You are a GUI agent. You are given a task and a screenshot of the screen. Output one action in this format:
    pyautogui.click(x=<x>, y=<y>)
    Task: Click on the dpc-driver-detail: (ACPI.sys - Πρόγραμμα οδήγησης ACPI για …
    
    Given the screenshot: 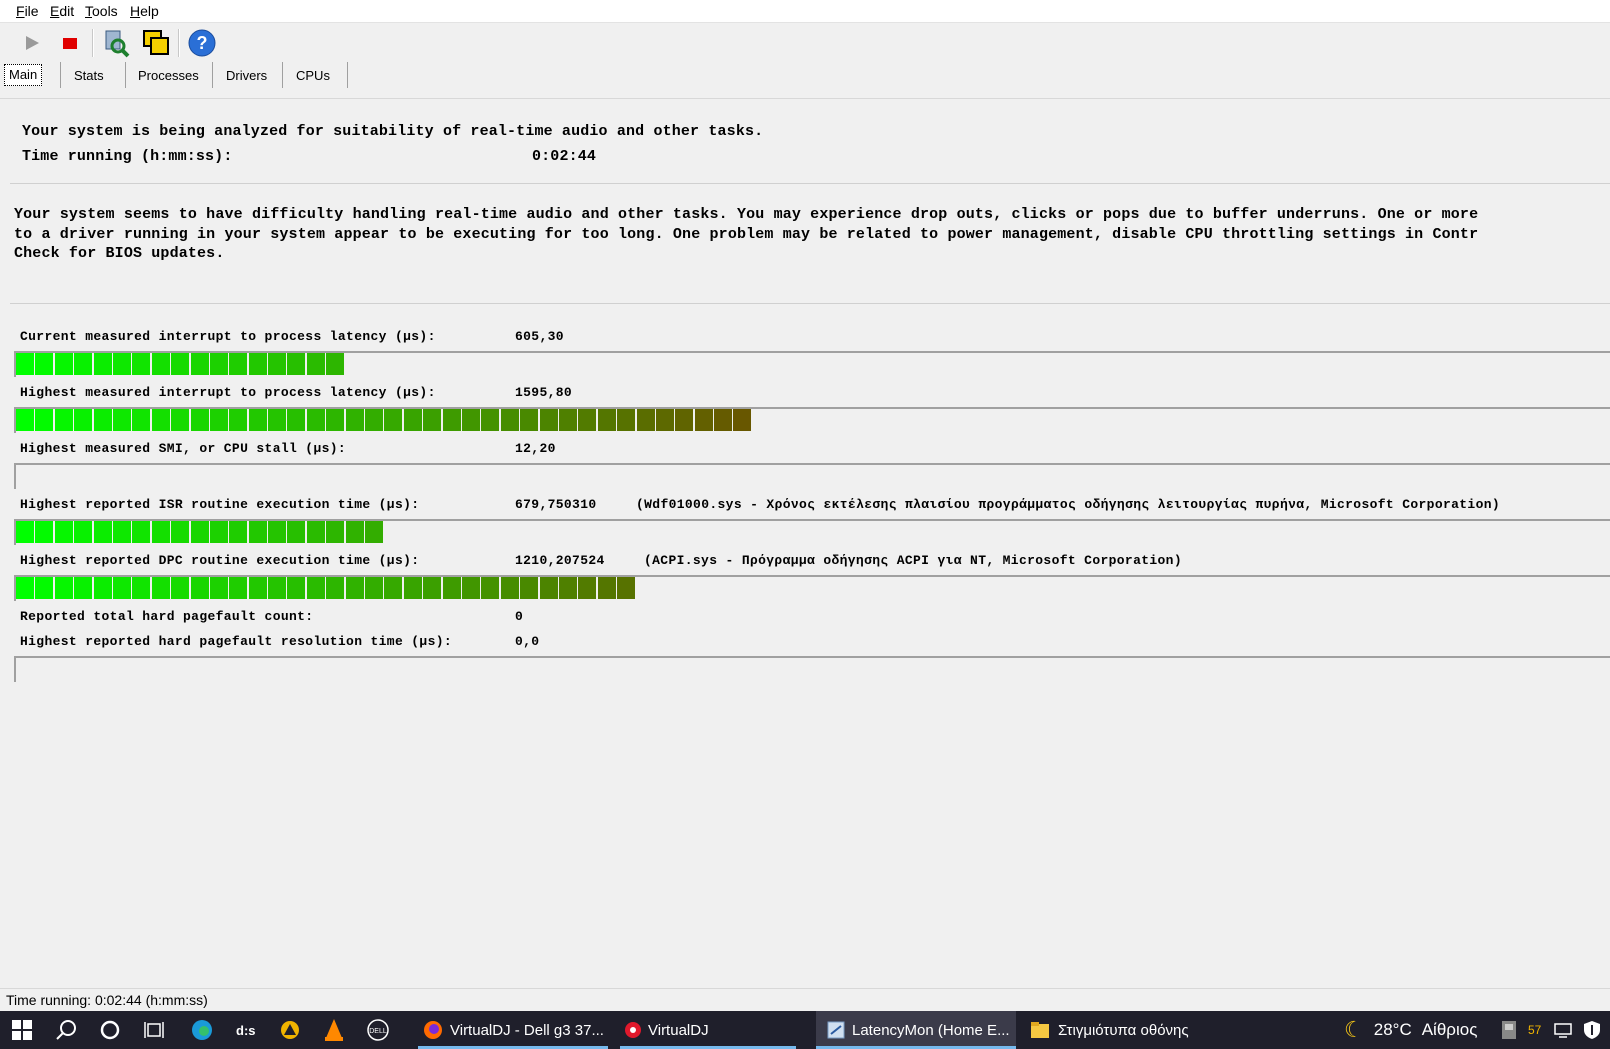 What is the action you would take?
    pyautogui.click(x=913, y=560)
    